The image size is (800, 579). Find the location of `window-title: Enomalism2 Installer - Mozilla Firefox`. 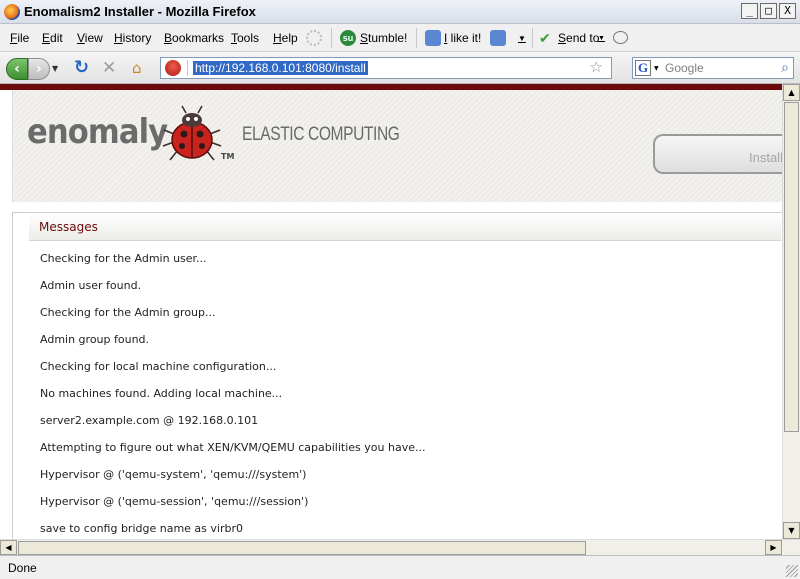

window-title: Enomalism2 Installer - Mozilla Firefox is located at coordinates (140, 11).